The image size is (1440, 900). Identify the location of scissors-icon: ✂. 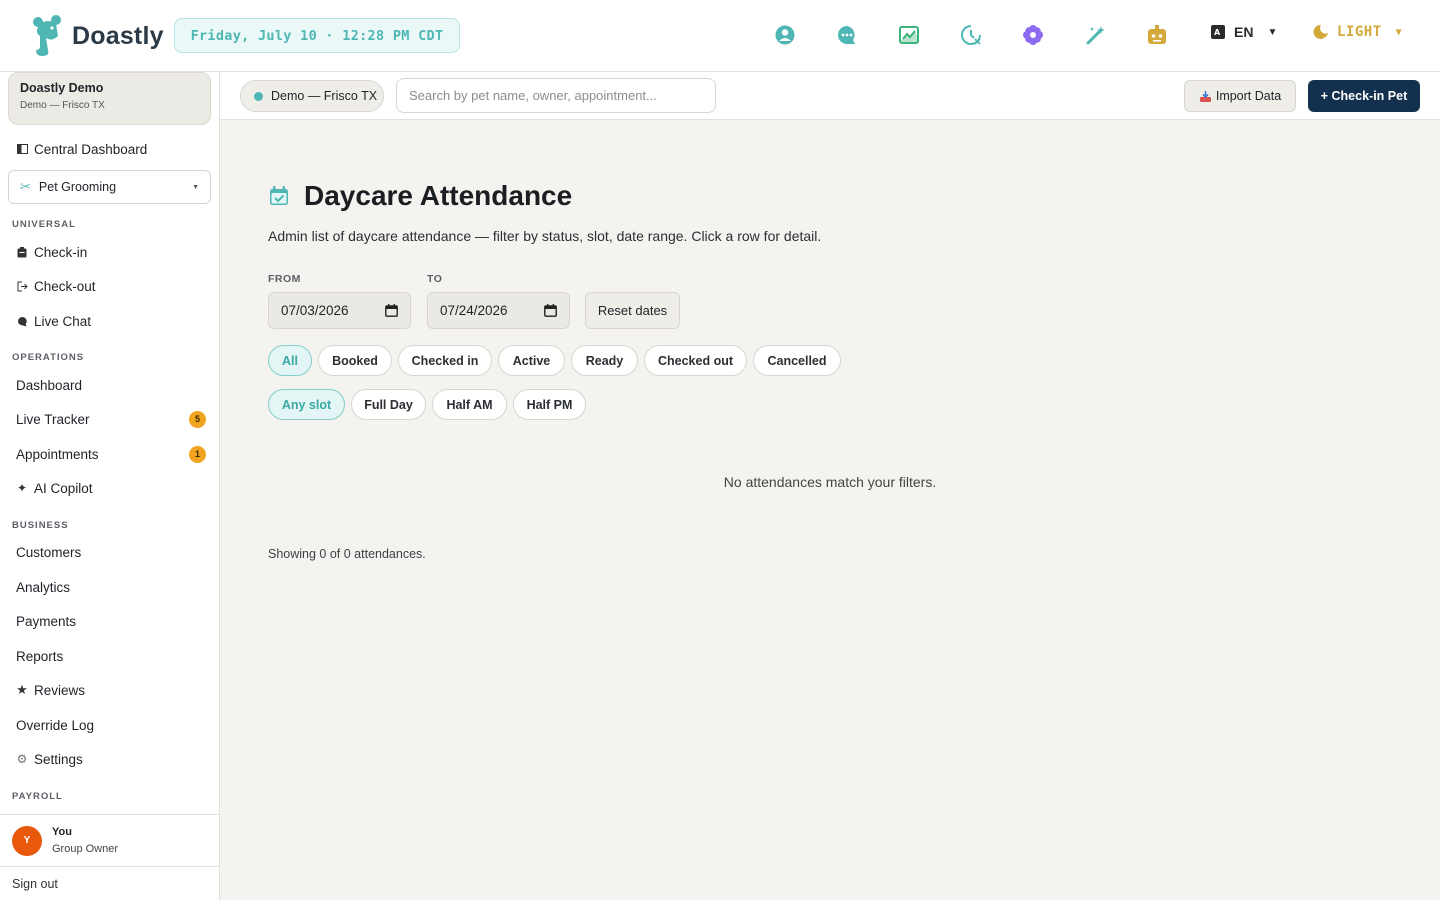
(25, 186).